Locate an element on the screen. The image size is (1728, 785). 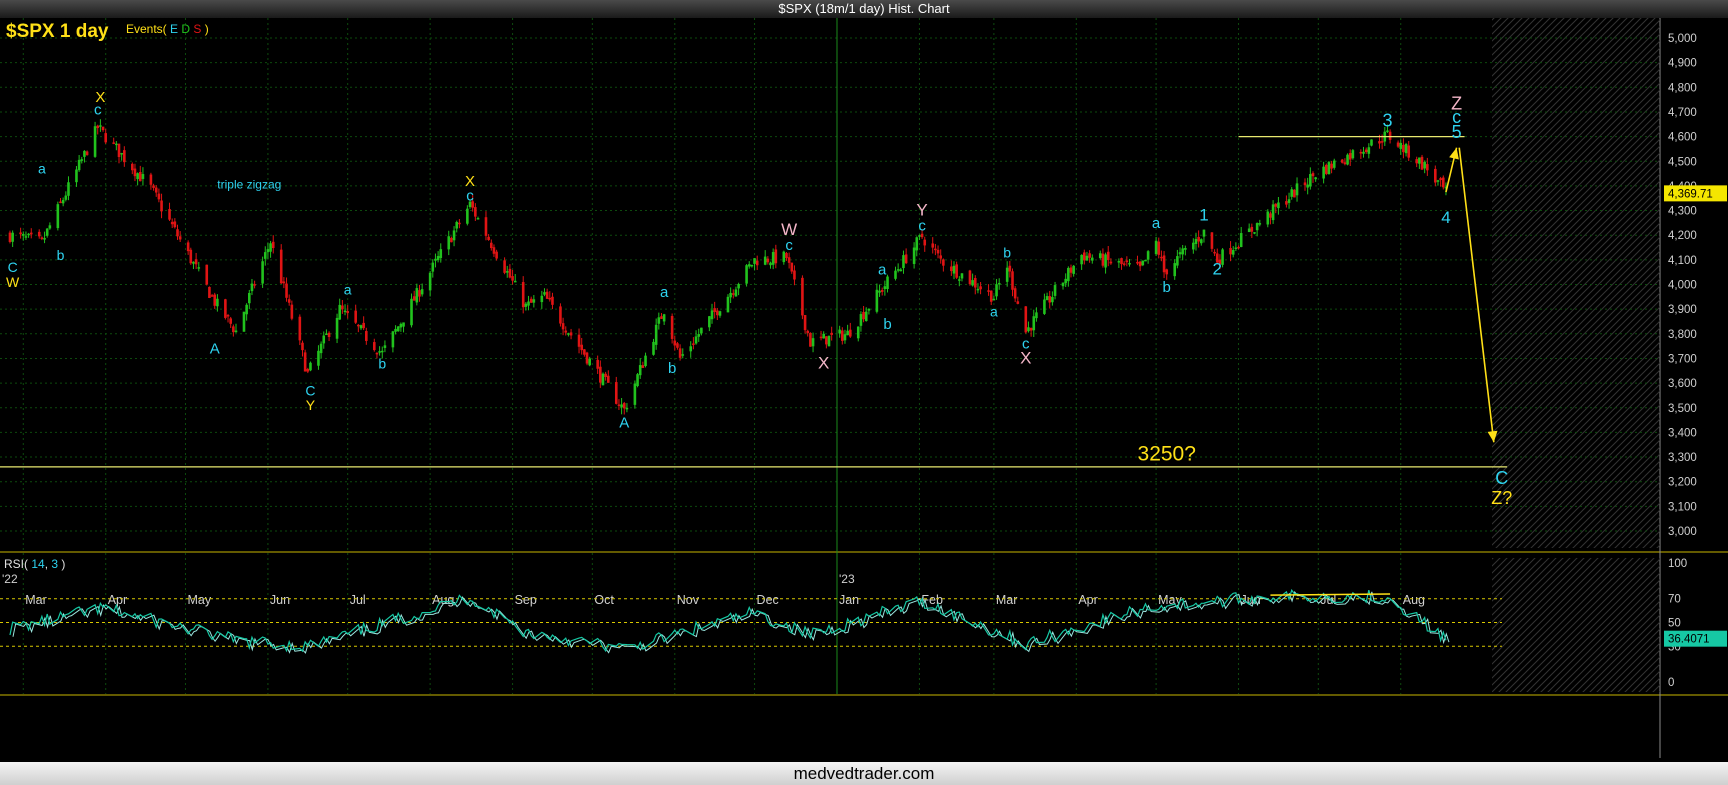
wave-label: A is located at coordinates (215, 349).